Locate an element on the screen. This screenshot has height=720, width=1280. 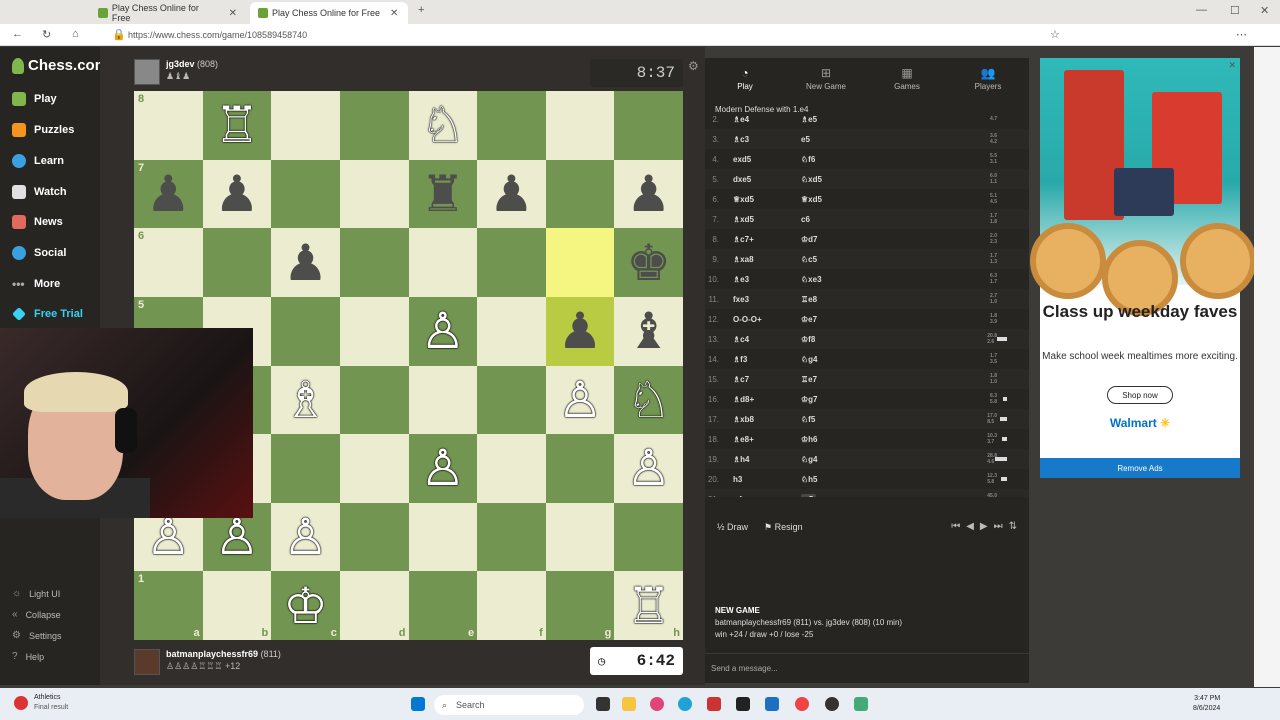
tab-games: ▦ Games is located at coordinates (907, 78).